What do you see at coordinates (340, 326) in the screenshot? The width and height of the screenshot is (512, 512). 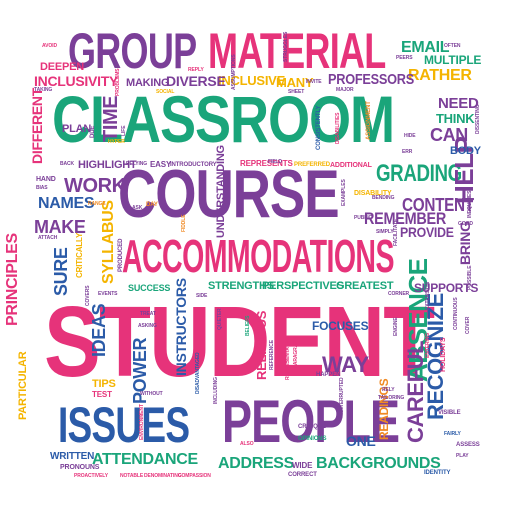 I see `word-focuses: FOCUSES` at bounding box center [340, 326].